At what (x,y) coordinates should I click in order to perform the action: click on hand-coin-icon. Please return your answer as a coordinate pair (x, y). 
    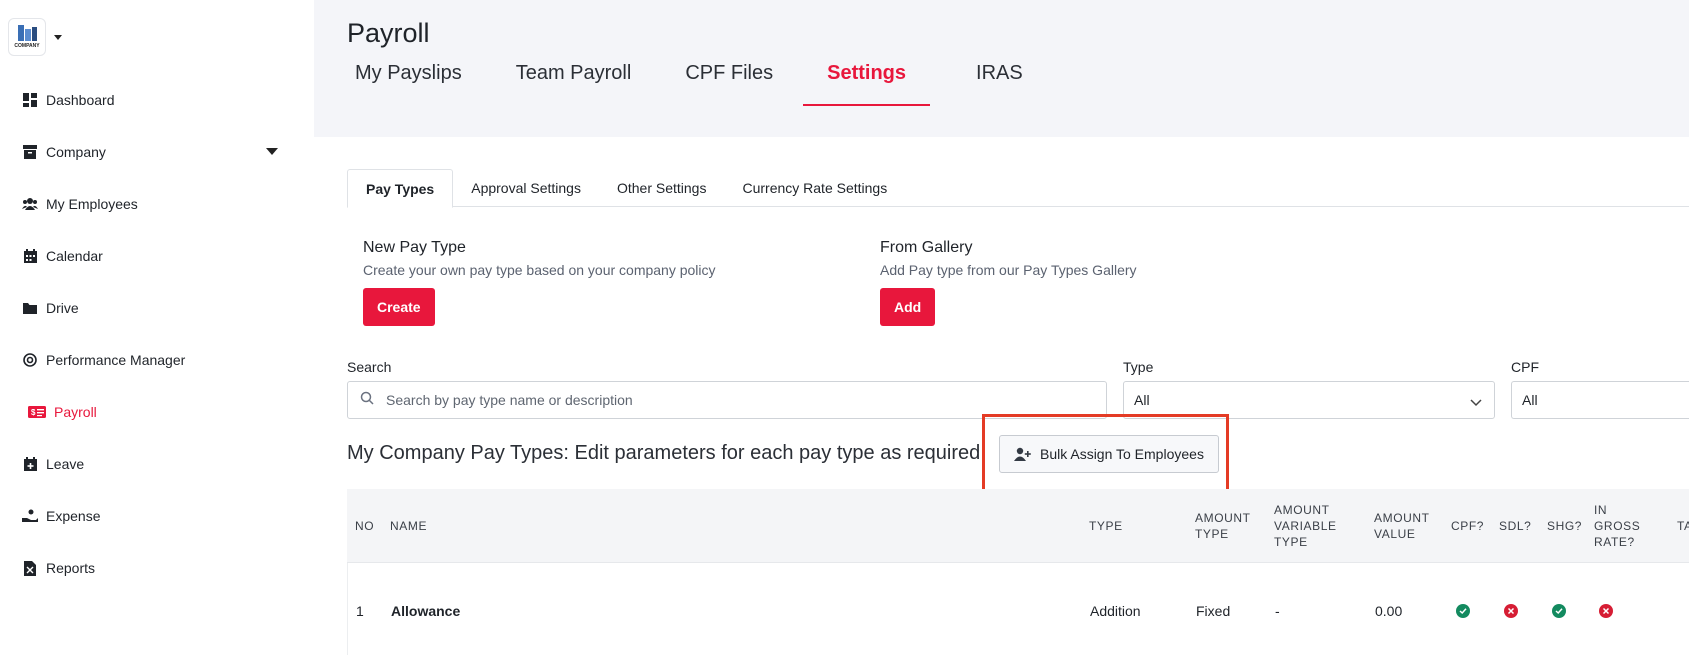
    Looking at the image, I should click on (30, 516).